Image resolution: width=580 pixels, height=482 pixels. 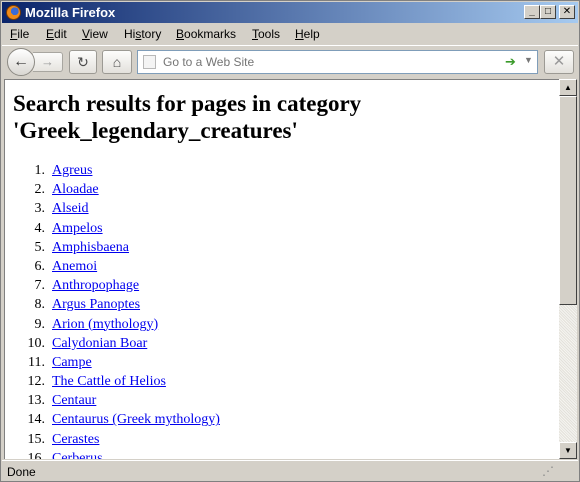 What do you see at coordinates (568, 87) in the screenshot?
I see `scroll-up-button: ▲` at bounding box center [568, 87].